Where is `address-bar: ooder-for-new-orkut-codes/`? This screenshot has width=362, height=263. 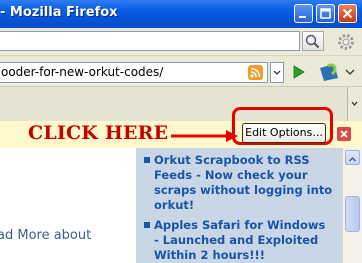 address-bar: ooder-for-new-orkut-codes/ is located at coordinates (134, 72).